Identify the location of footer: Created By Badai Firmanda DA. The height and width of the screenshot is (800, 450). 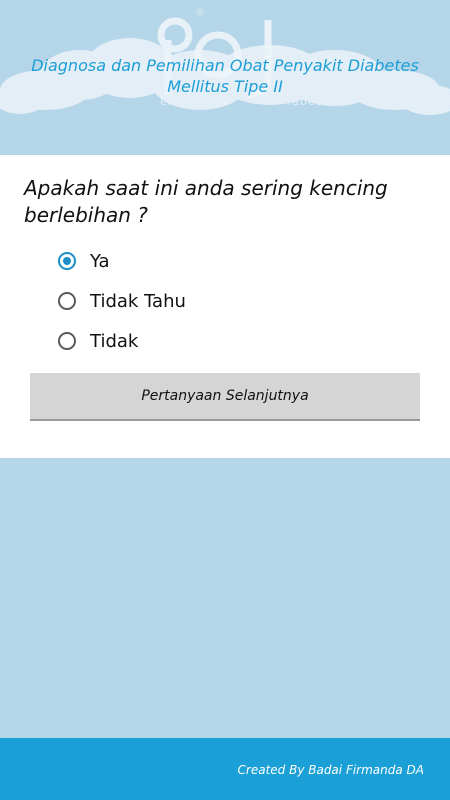
(225, 769).